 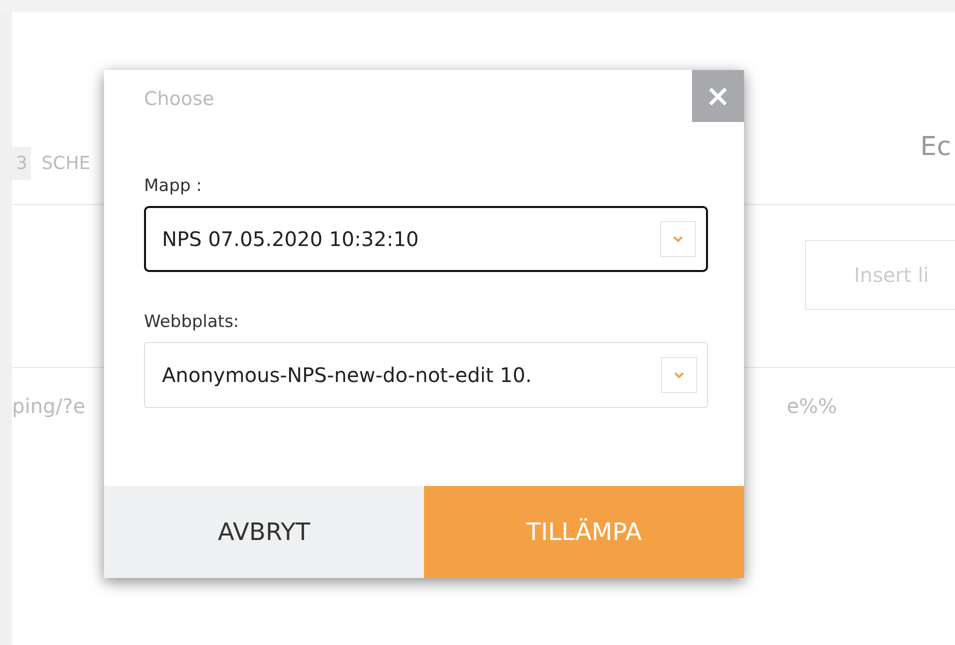 I want to click on dropdown-field: NPS 07.05.2020 10:32:10, so click(x=426, y=239).